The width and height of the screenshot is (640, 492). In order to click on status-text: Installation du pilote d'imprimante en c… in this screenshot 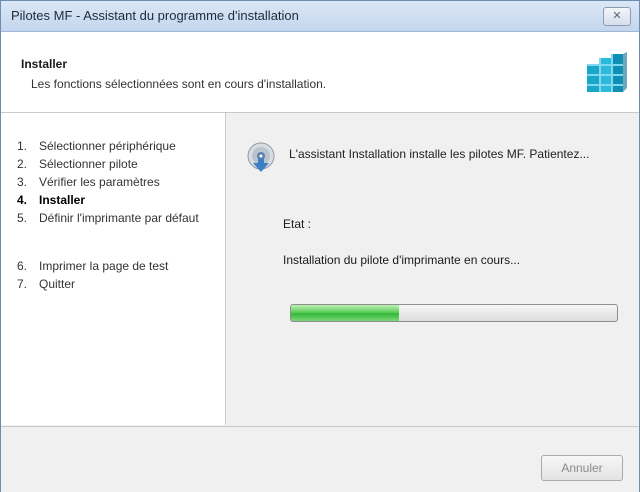, I will do `click(402, 260)`.